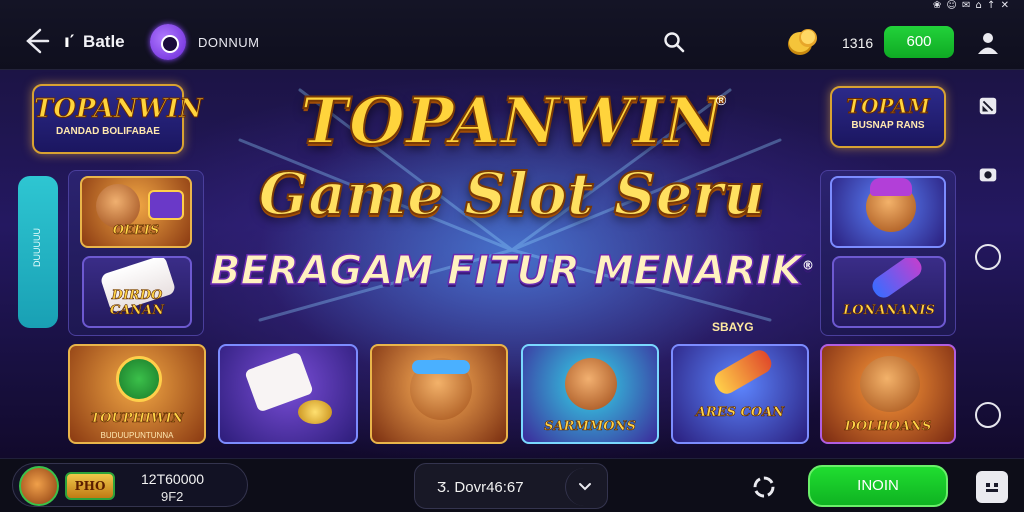 Image resolution: width=1024 pixels, height=512 pixels. I want to click on game-tile-ares-coan: ARES COAN, so click(740, 394).